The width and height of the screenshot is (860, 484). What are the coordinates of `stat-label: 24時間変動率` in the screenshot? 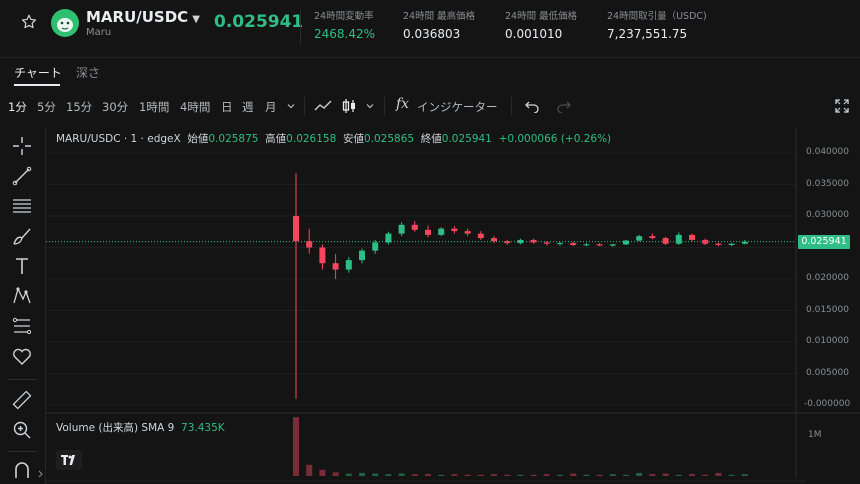 It's located at (344, 16).